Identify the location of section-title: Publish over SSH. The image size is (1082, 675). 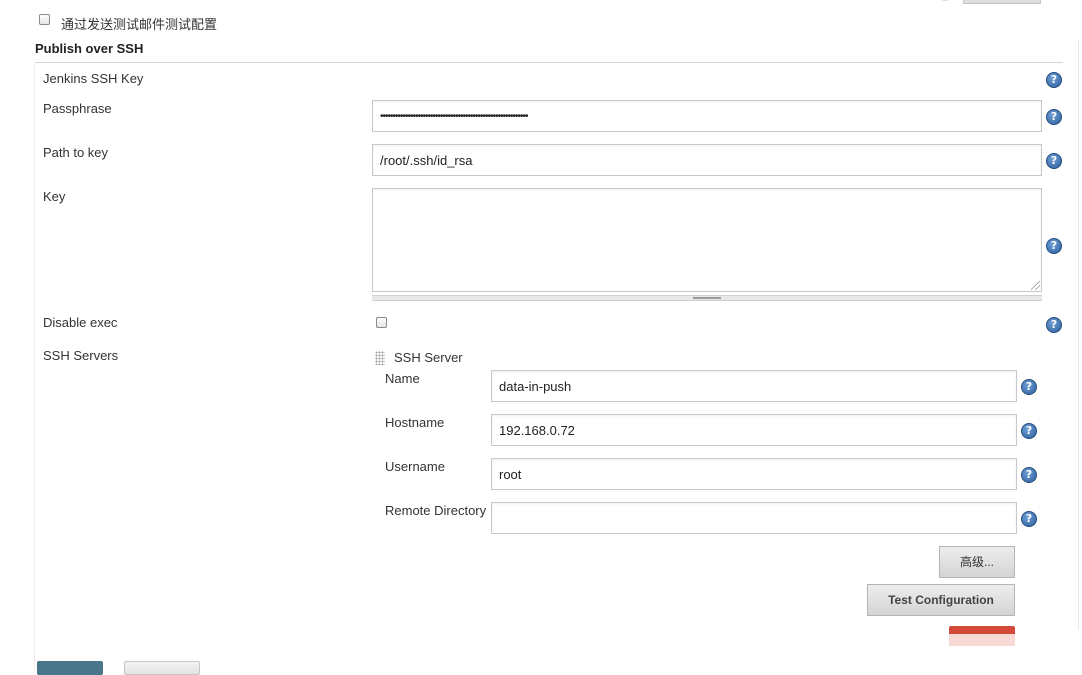
(89, 48).